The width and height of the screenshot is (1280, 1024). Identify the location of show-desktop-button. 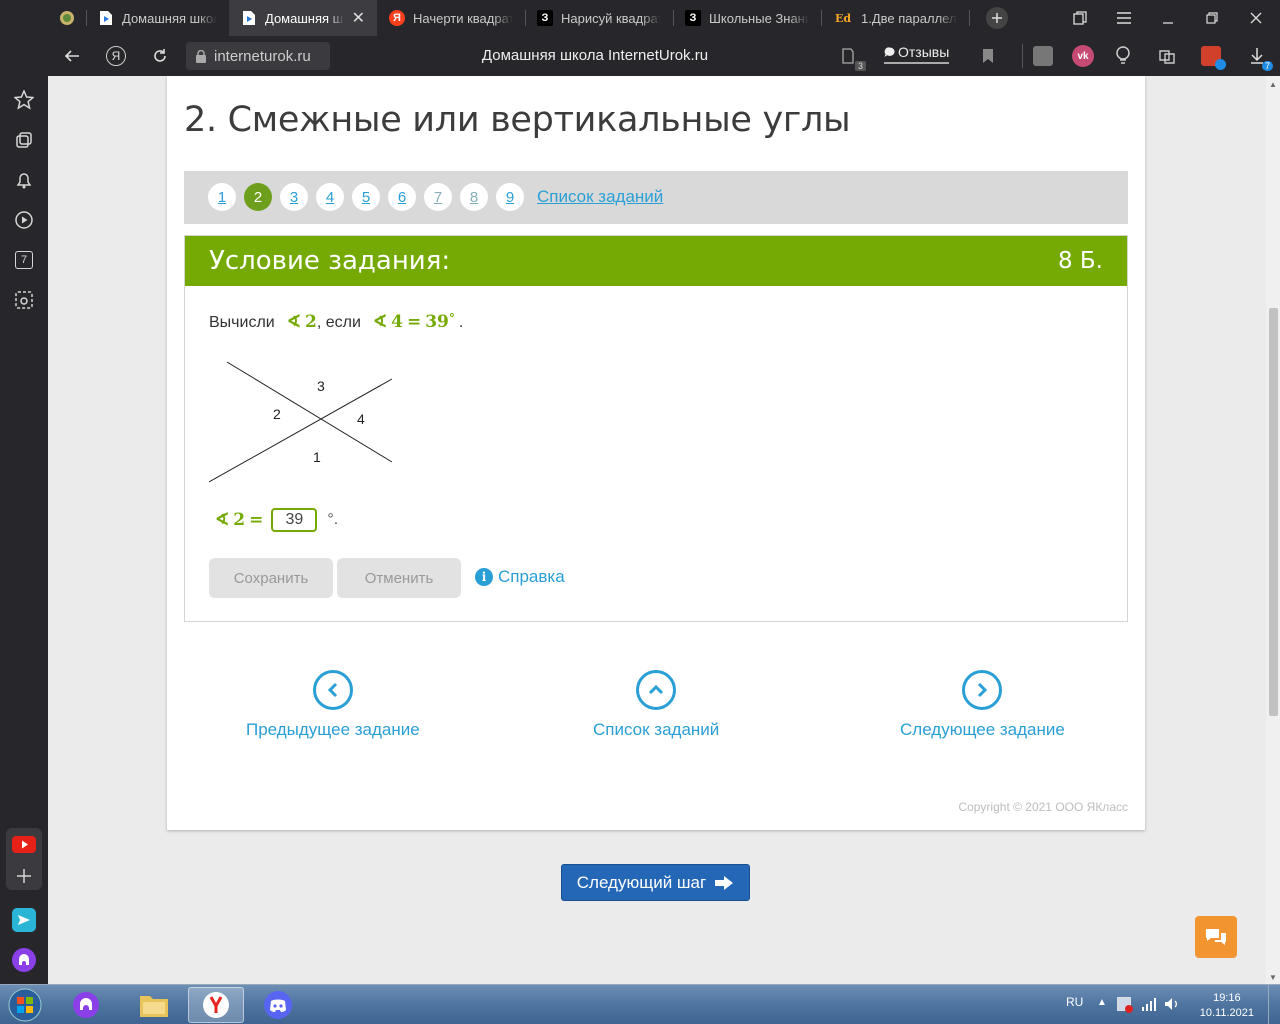
(1274, 1004).